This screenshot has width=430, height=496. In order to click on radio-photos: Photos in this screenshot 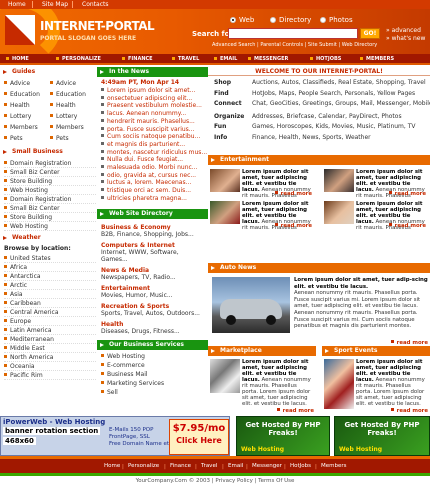, I will do `click(336, 20)`.